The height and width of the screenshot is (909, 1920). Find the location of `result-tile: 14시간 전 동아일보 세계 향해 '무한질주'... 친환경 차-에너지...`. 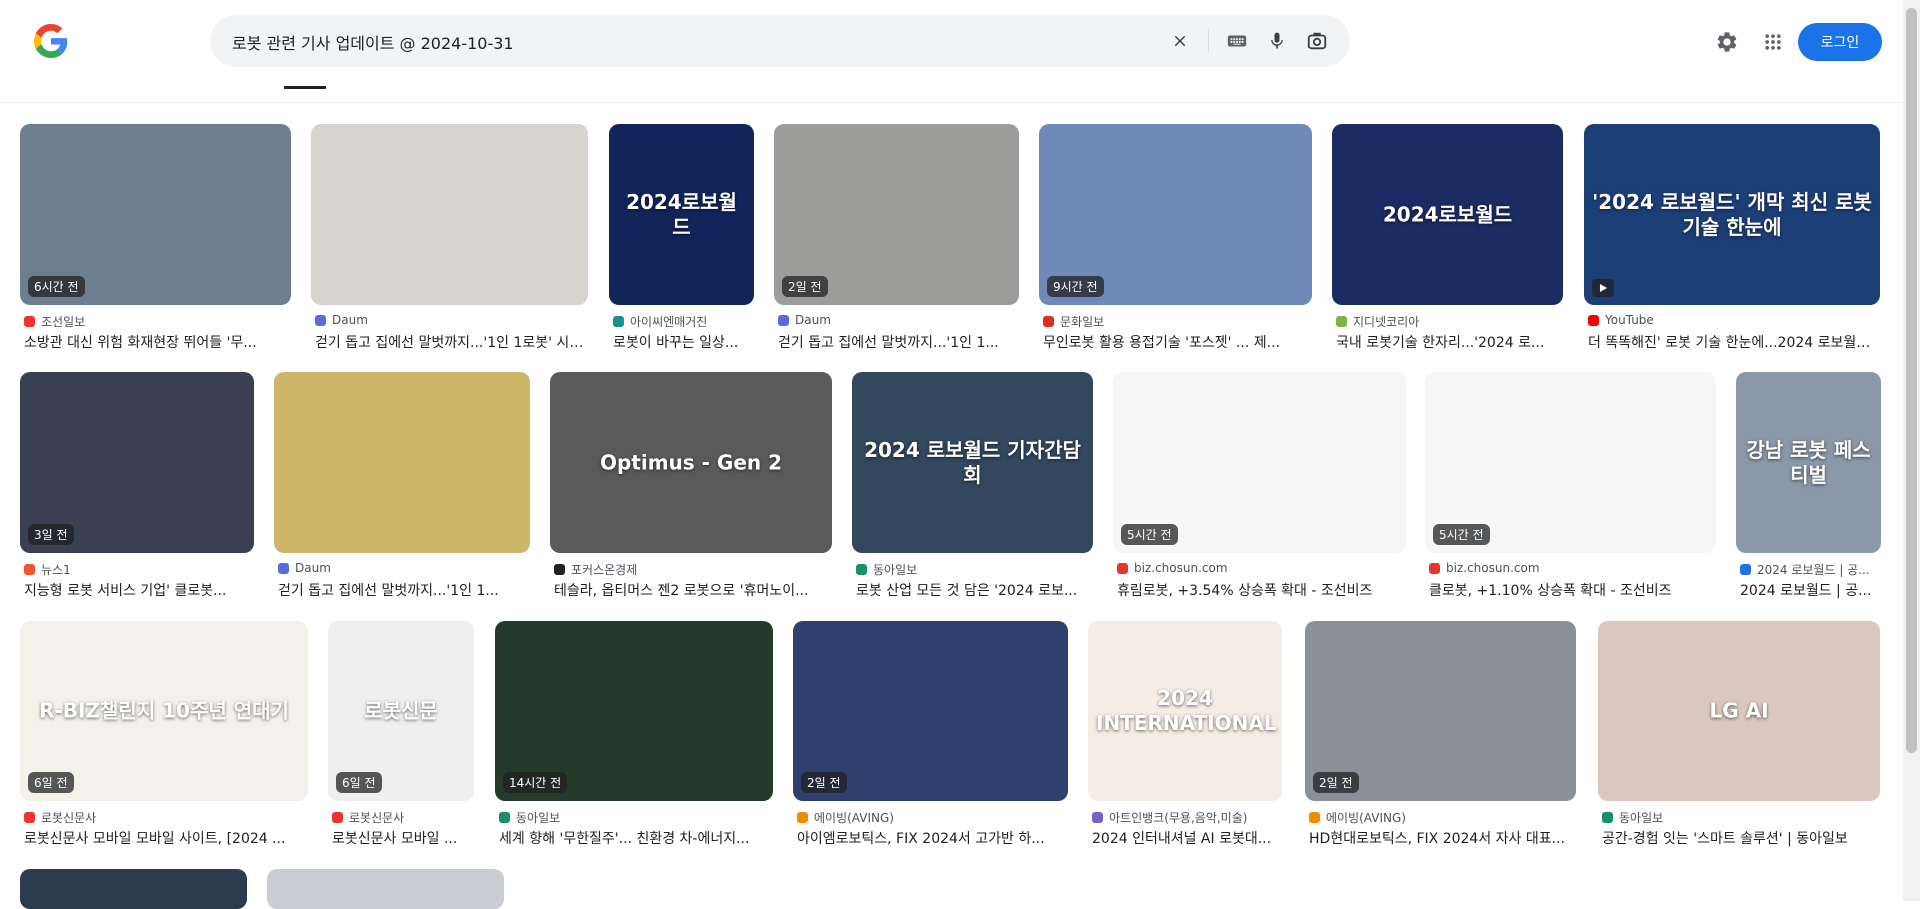

result-tile: 14시간 전 동아일보 세계 향해 '무한질주'... 친환경 차-에너지... is located at coordinates (634, 735).